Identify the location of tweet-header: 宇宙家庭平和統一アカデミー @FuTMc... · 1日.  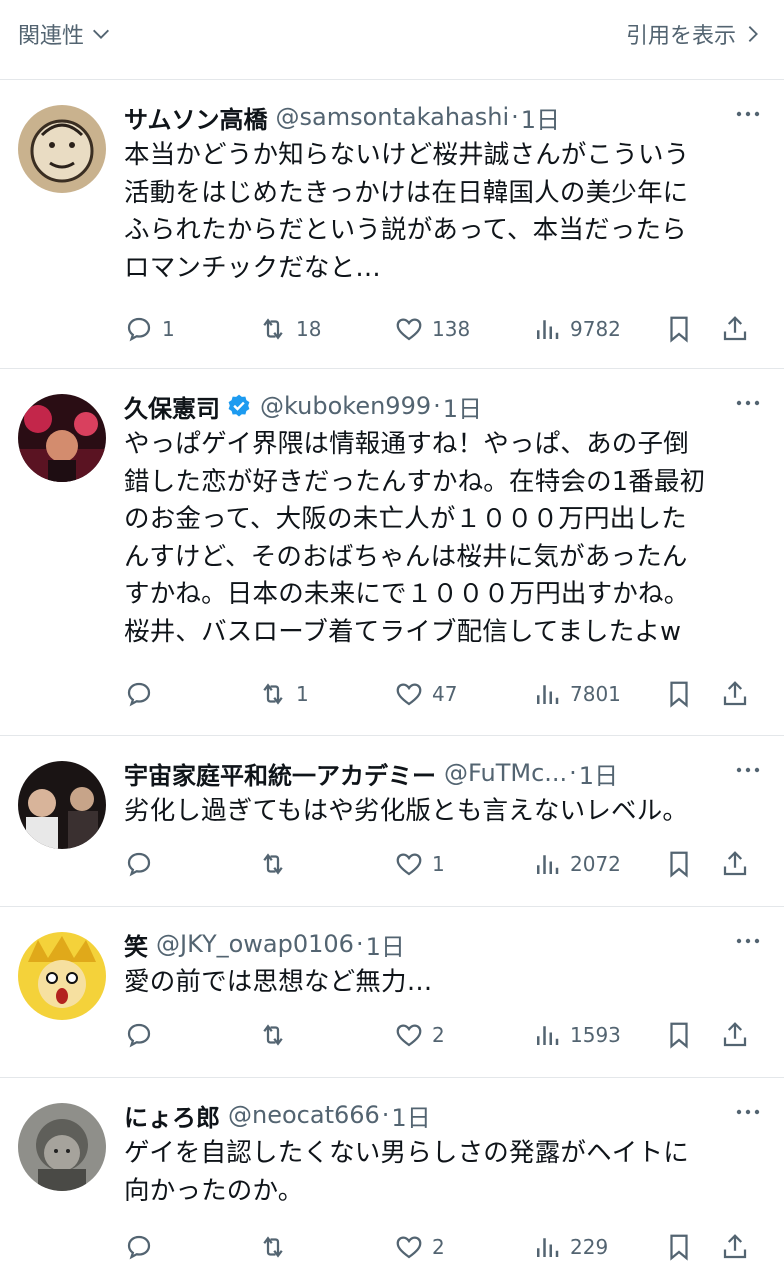
(445, 773).